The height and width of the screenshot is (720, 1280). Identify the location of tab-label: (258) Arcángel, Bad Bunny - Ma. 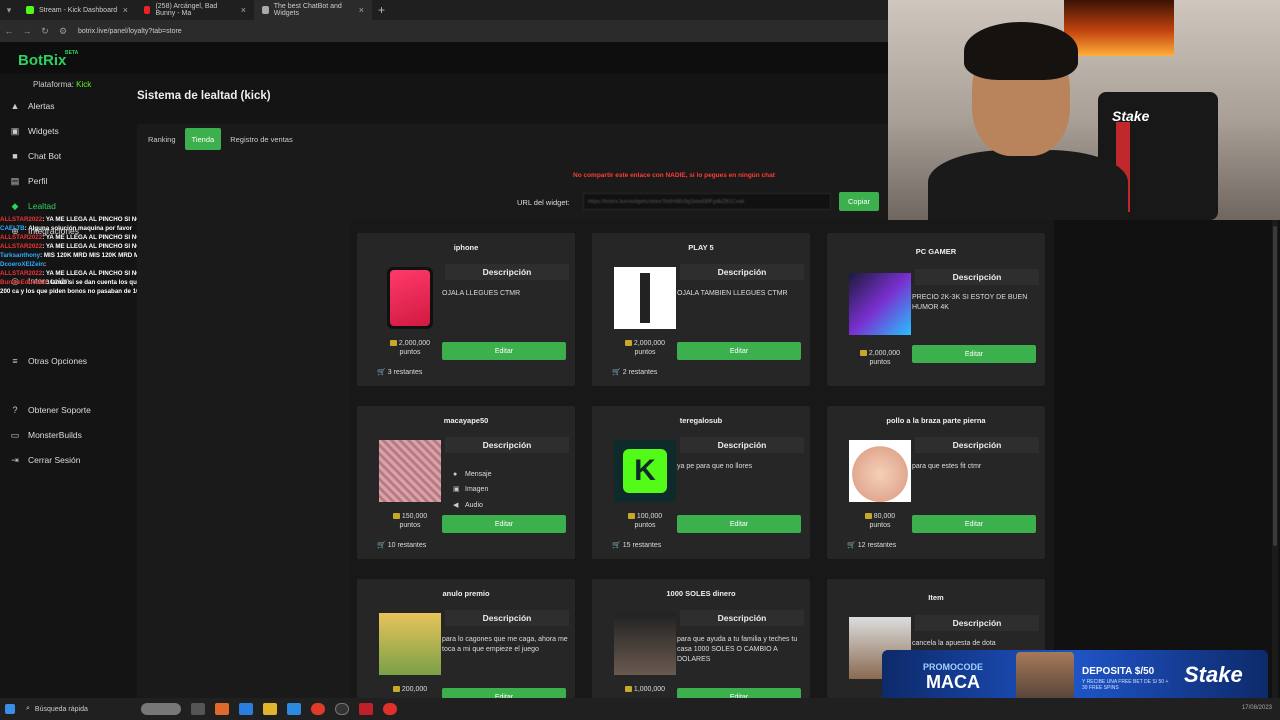
(186, 10).